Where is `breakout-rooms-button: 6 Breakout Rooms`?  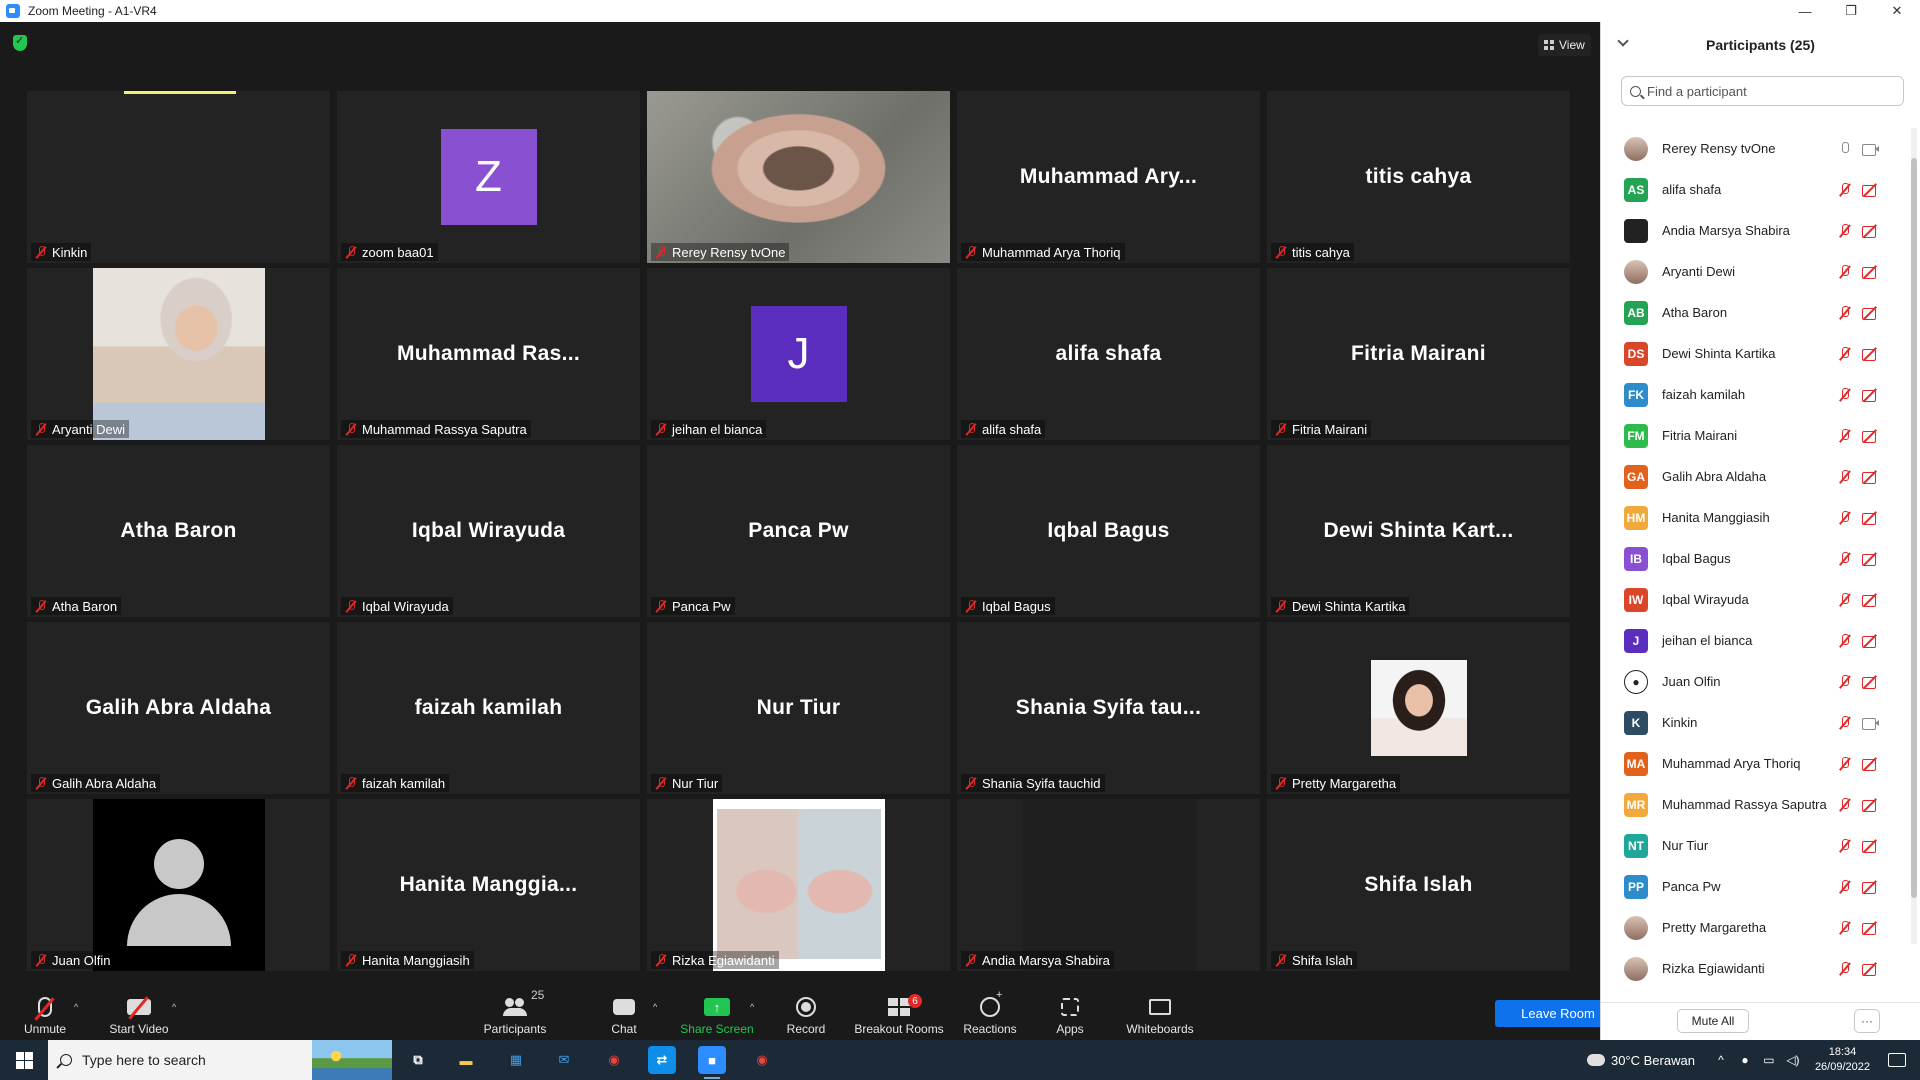 breakout-rooms-button: 6 Breakout Rooms is located at coordinates (899, 1015).